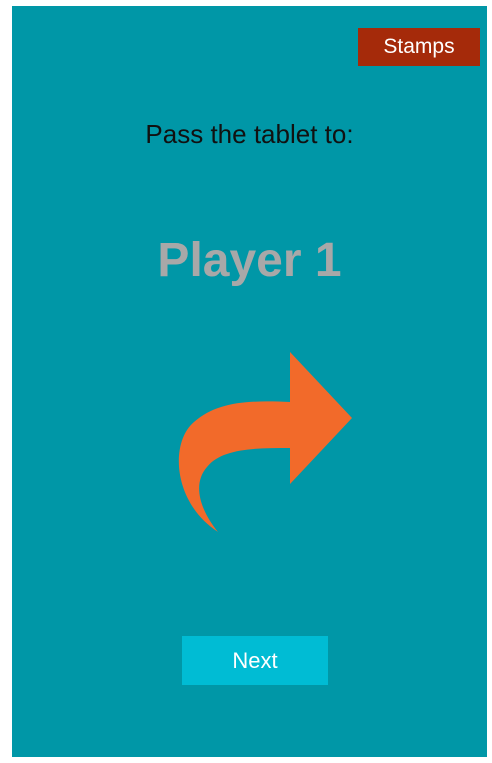  I want to click on curved-forward-arrow-icon, so click(265, 442).